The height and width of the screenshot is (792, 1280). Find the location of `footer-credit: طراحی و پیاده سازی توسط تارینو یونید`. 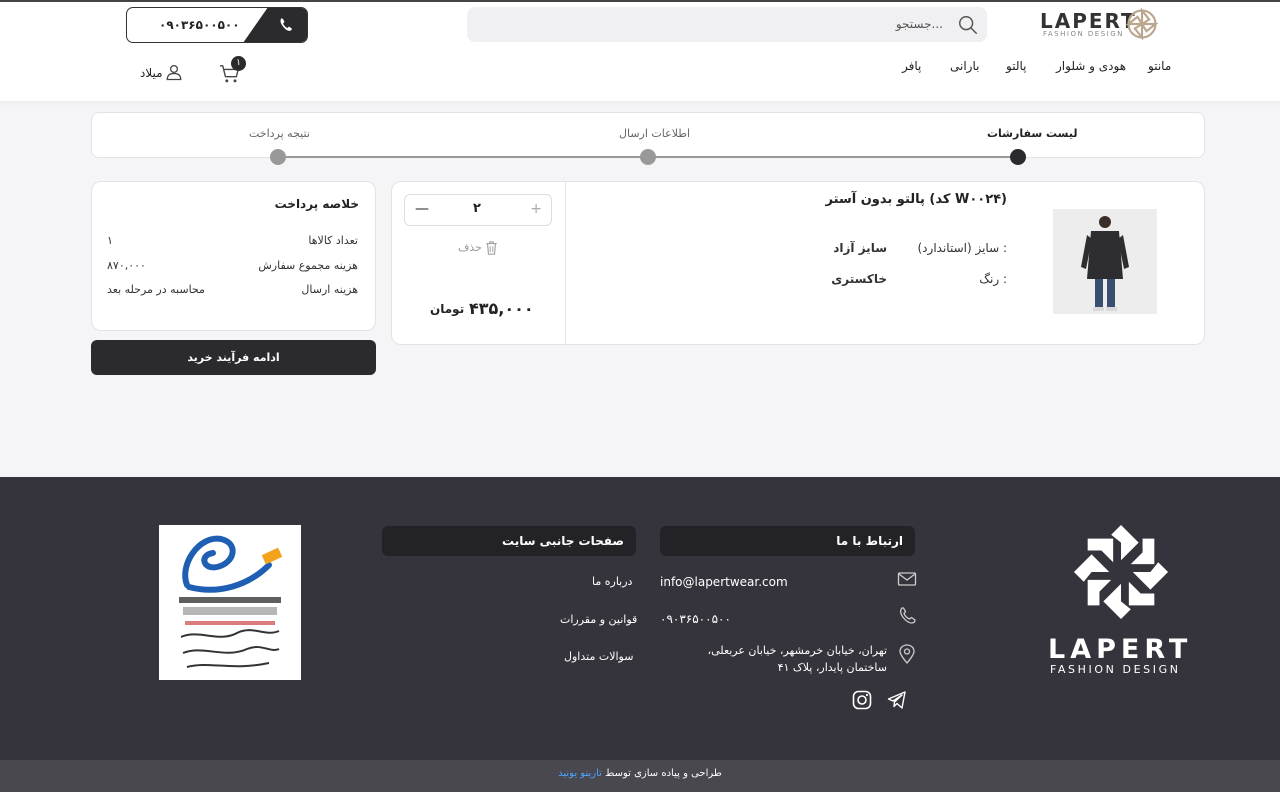

footer-credit: طراحی و پیاده سازی توسط تارینو یونید is located at coordinates (640, 773).